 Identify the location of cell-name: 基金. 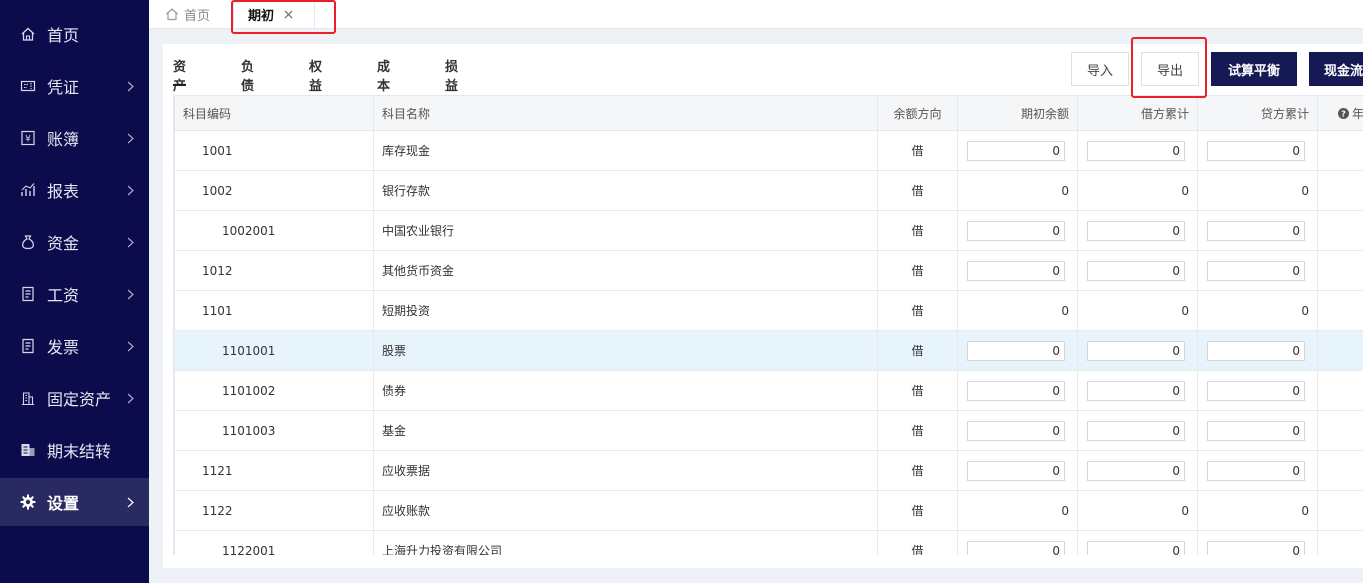
(625, 430).